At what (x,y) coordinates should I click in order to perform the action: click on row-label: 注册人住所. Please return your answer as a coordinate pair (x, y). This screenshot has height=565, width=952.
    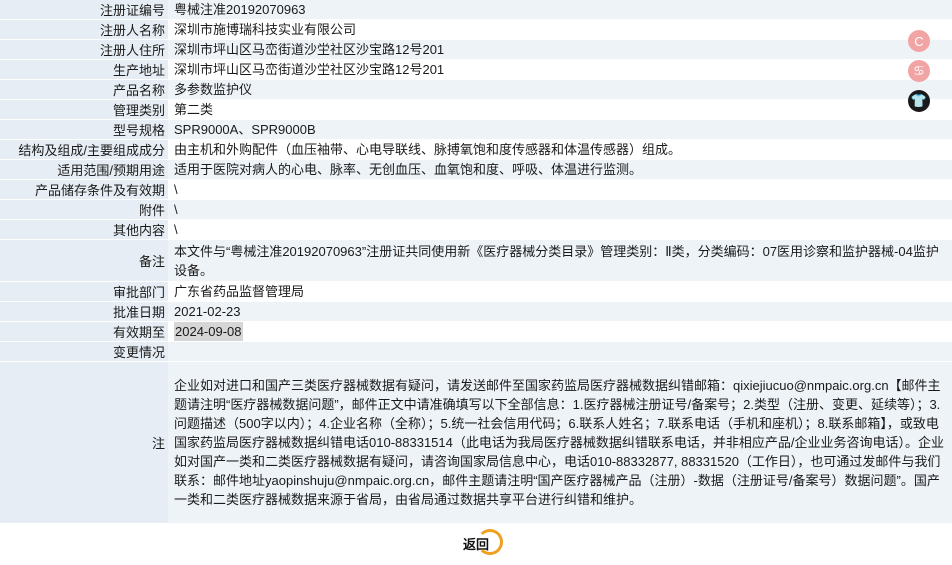
    Looking at the image, I should click on (84, 49).